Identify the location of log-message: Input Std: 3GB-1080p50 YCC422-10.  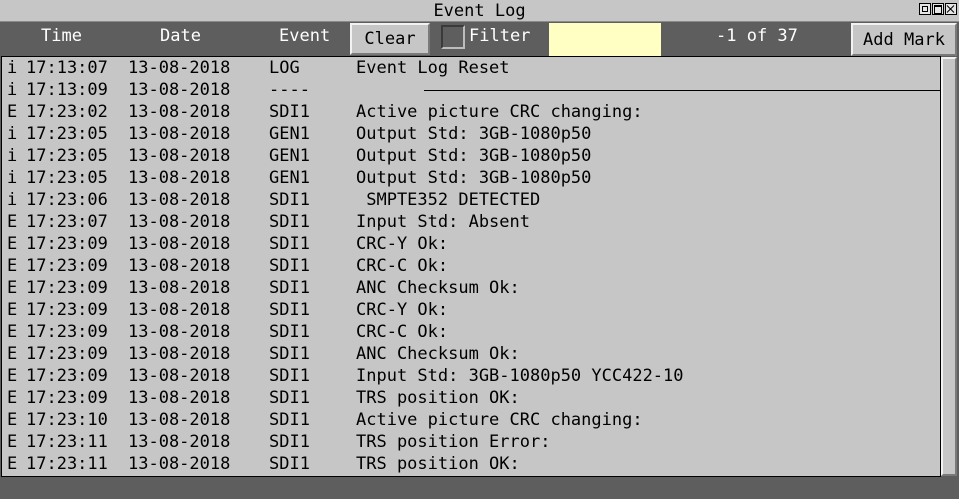
(520, 376).